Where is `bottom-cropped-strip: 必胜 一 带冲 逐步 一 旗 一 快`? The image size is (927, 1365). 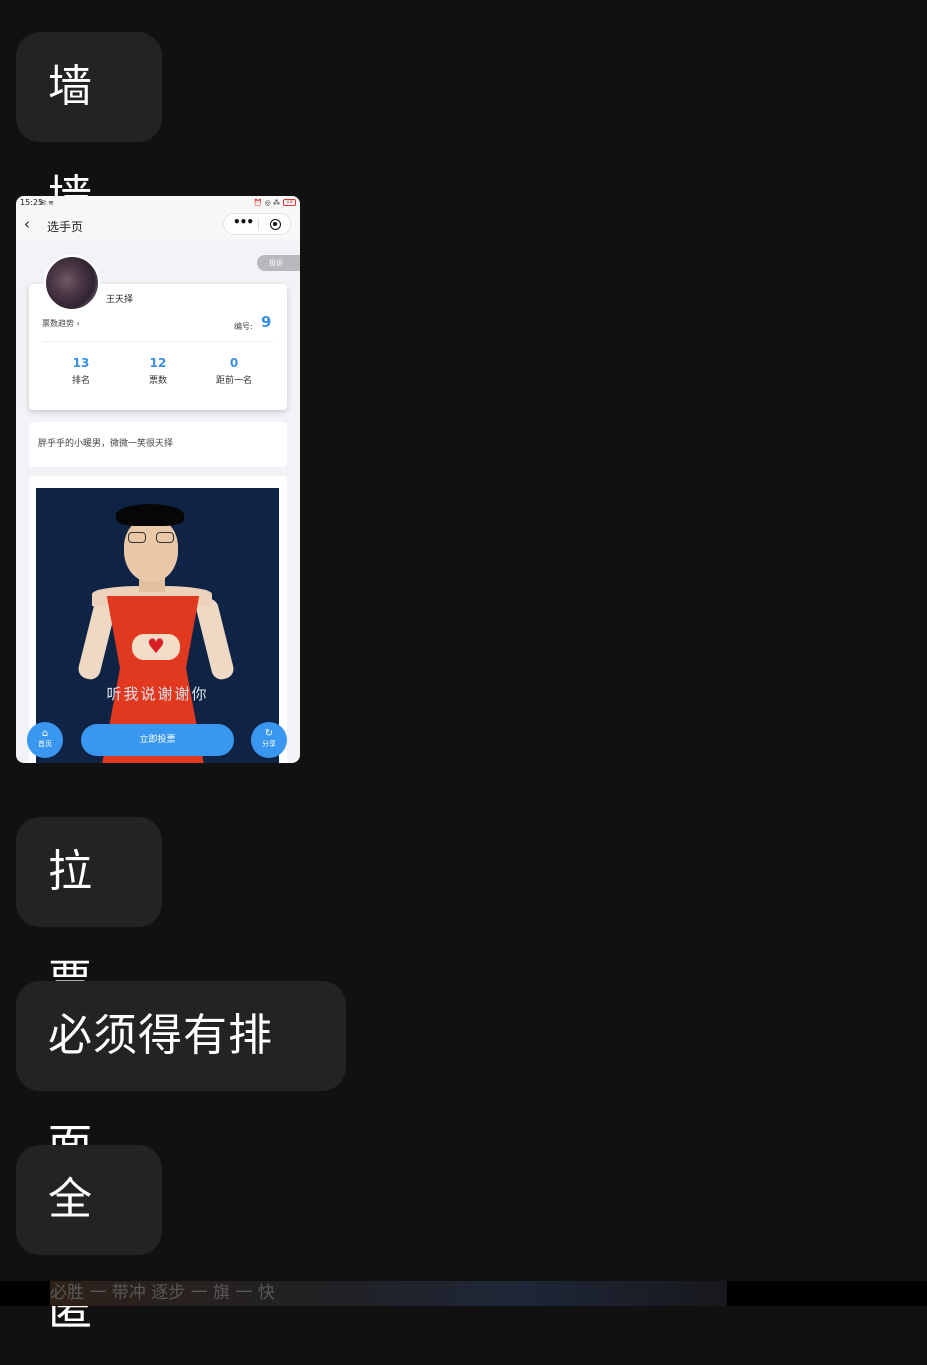
bottom-cropped-strip: 必胜 一 带冲 逐步 一 旗 一 快 is located at coordinates (463, 1293).